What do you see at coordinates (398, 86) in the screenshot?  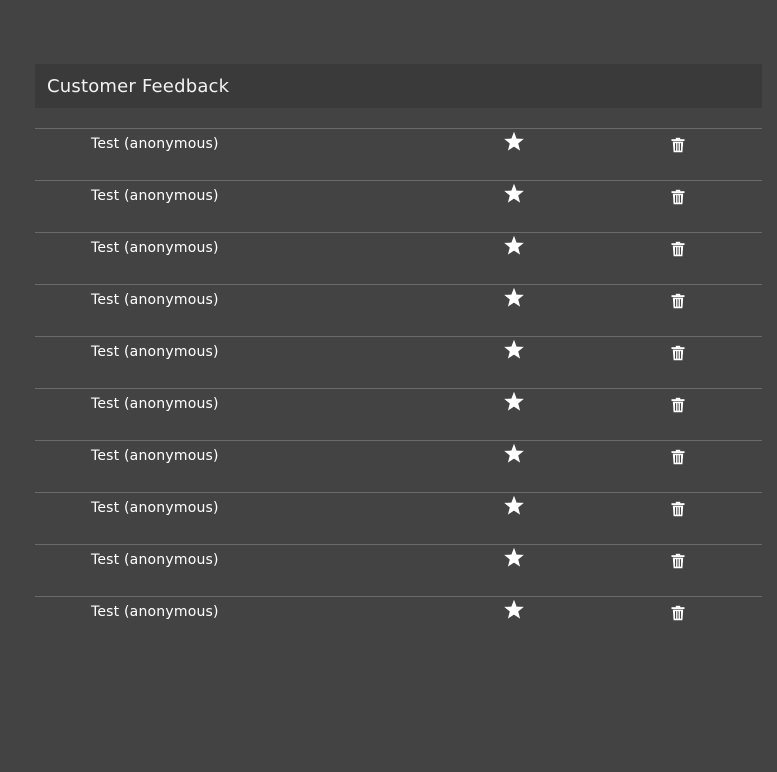 I see `panel-header: Customer Feedback` at bounding box center [398, 86].